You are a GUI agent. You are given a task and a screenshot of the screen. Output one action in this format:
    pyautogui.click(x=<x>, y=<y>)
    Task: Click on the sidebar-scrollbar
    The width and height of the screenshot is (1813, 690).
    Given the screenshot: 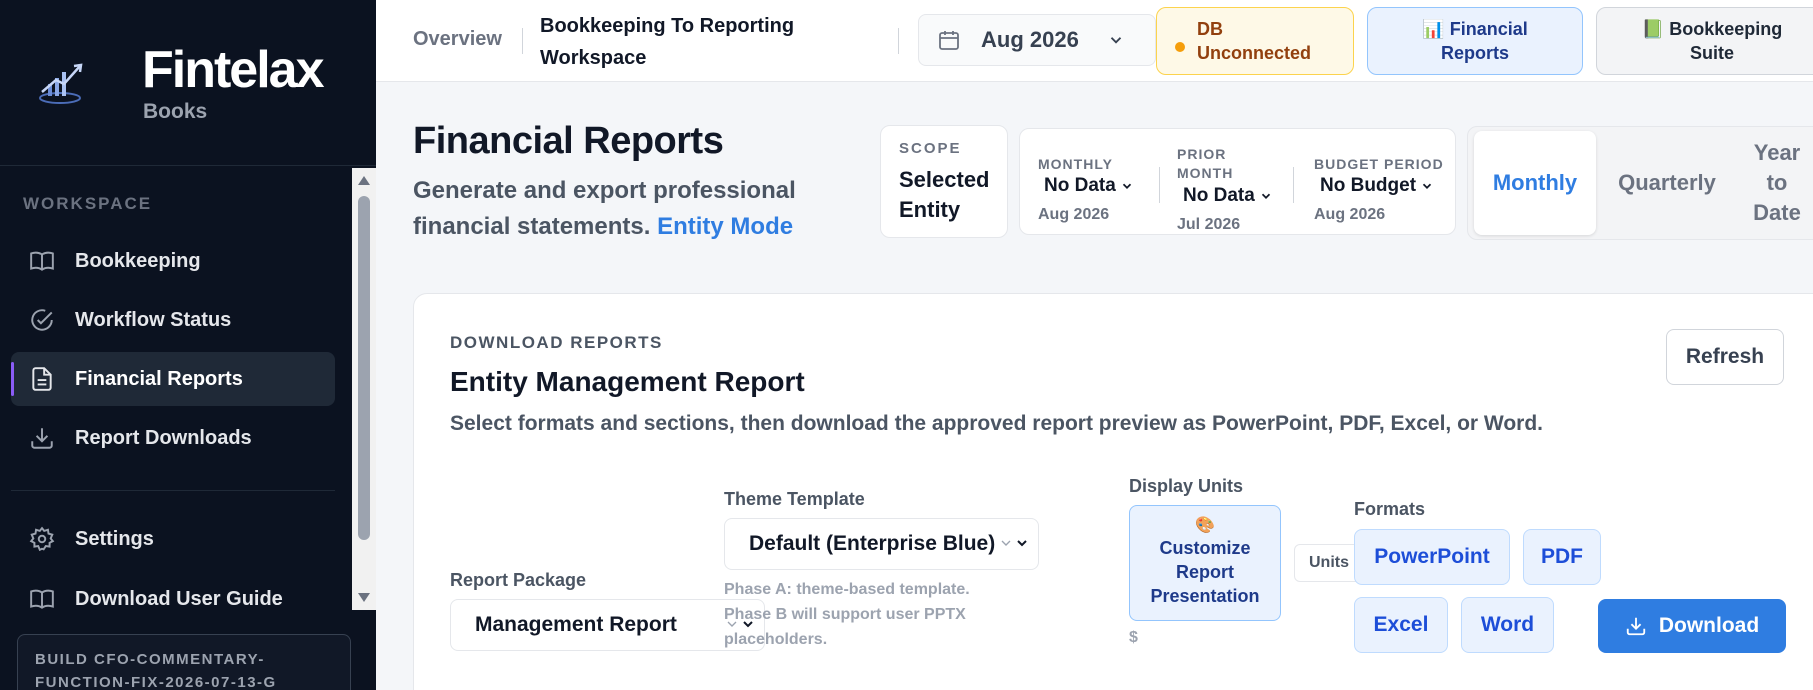 What is the action you would take?
    pyautogui.click(x=364, y=389)
    